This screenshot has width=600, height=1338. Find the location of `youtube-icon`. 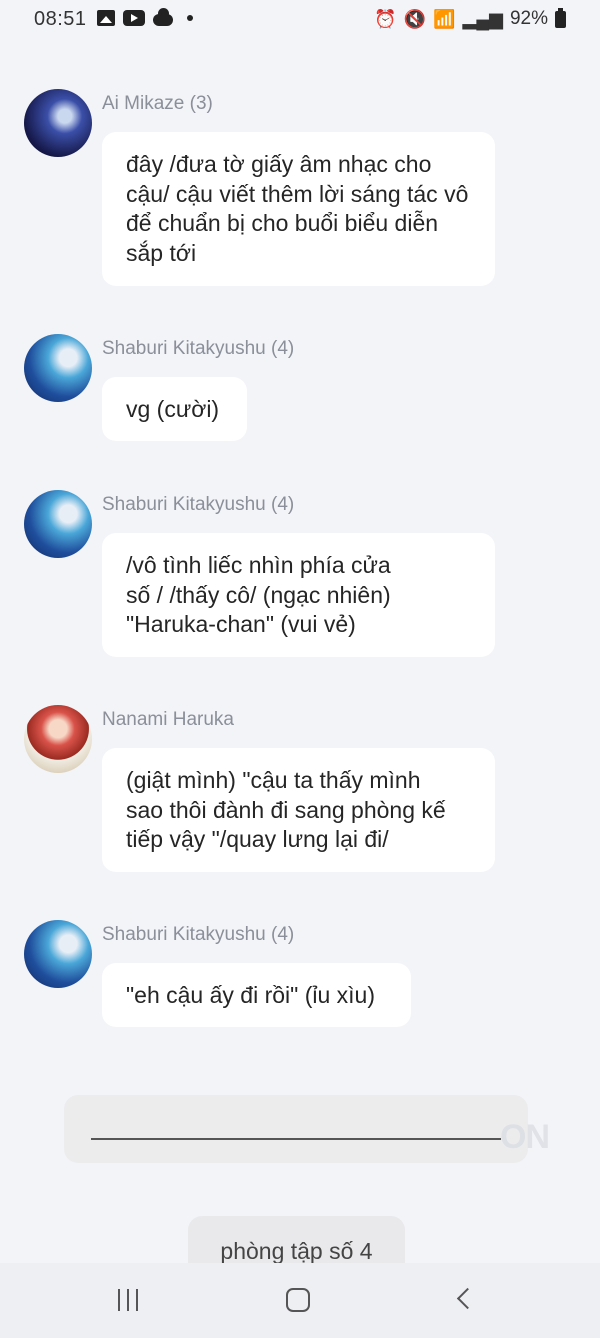

youtube-icon is located at coordinates (134, 18).